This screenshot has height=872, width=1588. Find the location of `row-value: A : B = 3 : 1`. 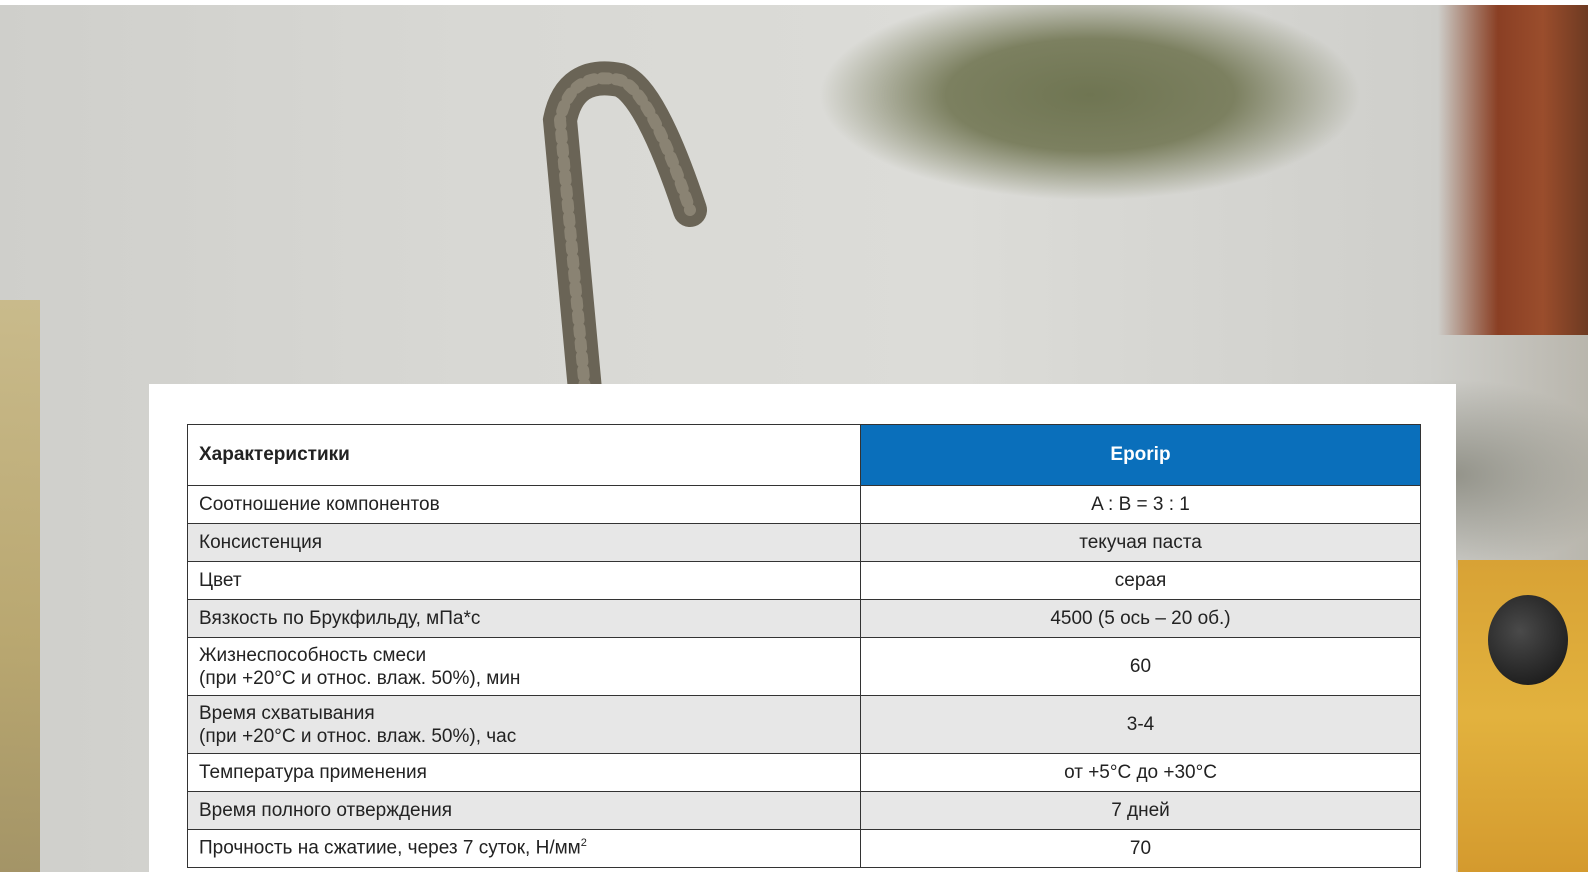

row-value: A : B = 3 : 1 is located at coordinates (1140, 504).